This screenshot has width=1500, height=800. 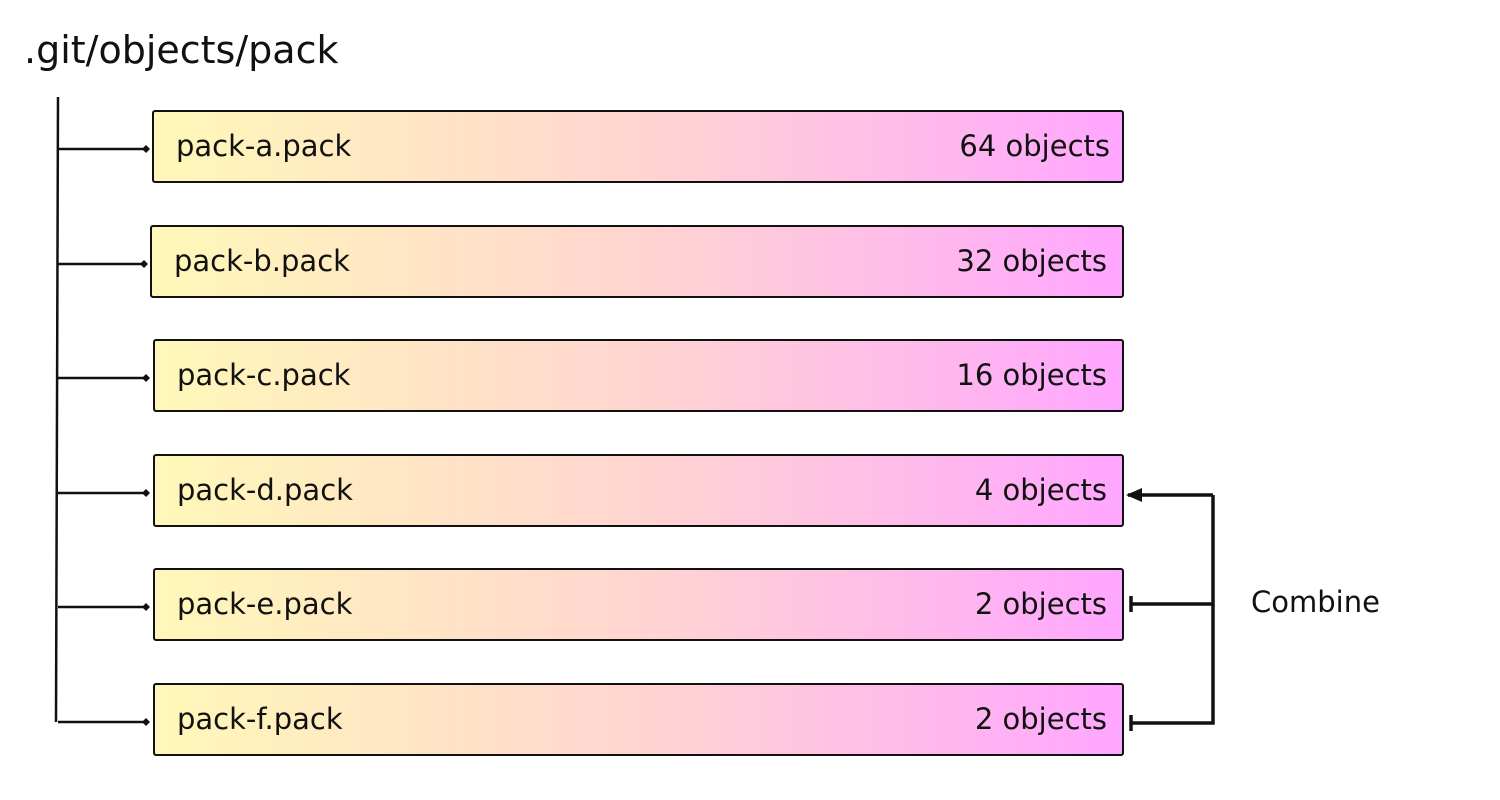 I want to click on pack-object-count: 16 objects, so click(x=1031, y=375).